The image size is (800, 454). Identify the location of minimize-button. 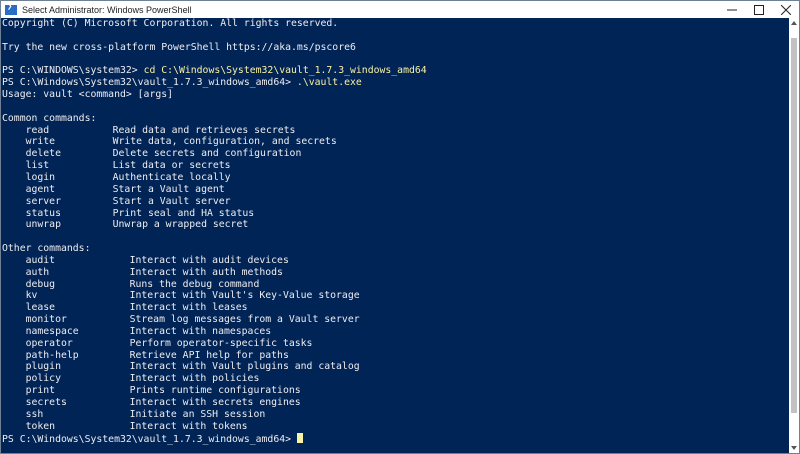
(731, 9).